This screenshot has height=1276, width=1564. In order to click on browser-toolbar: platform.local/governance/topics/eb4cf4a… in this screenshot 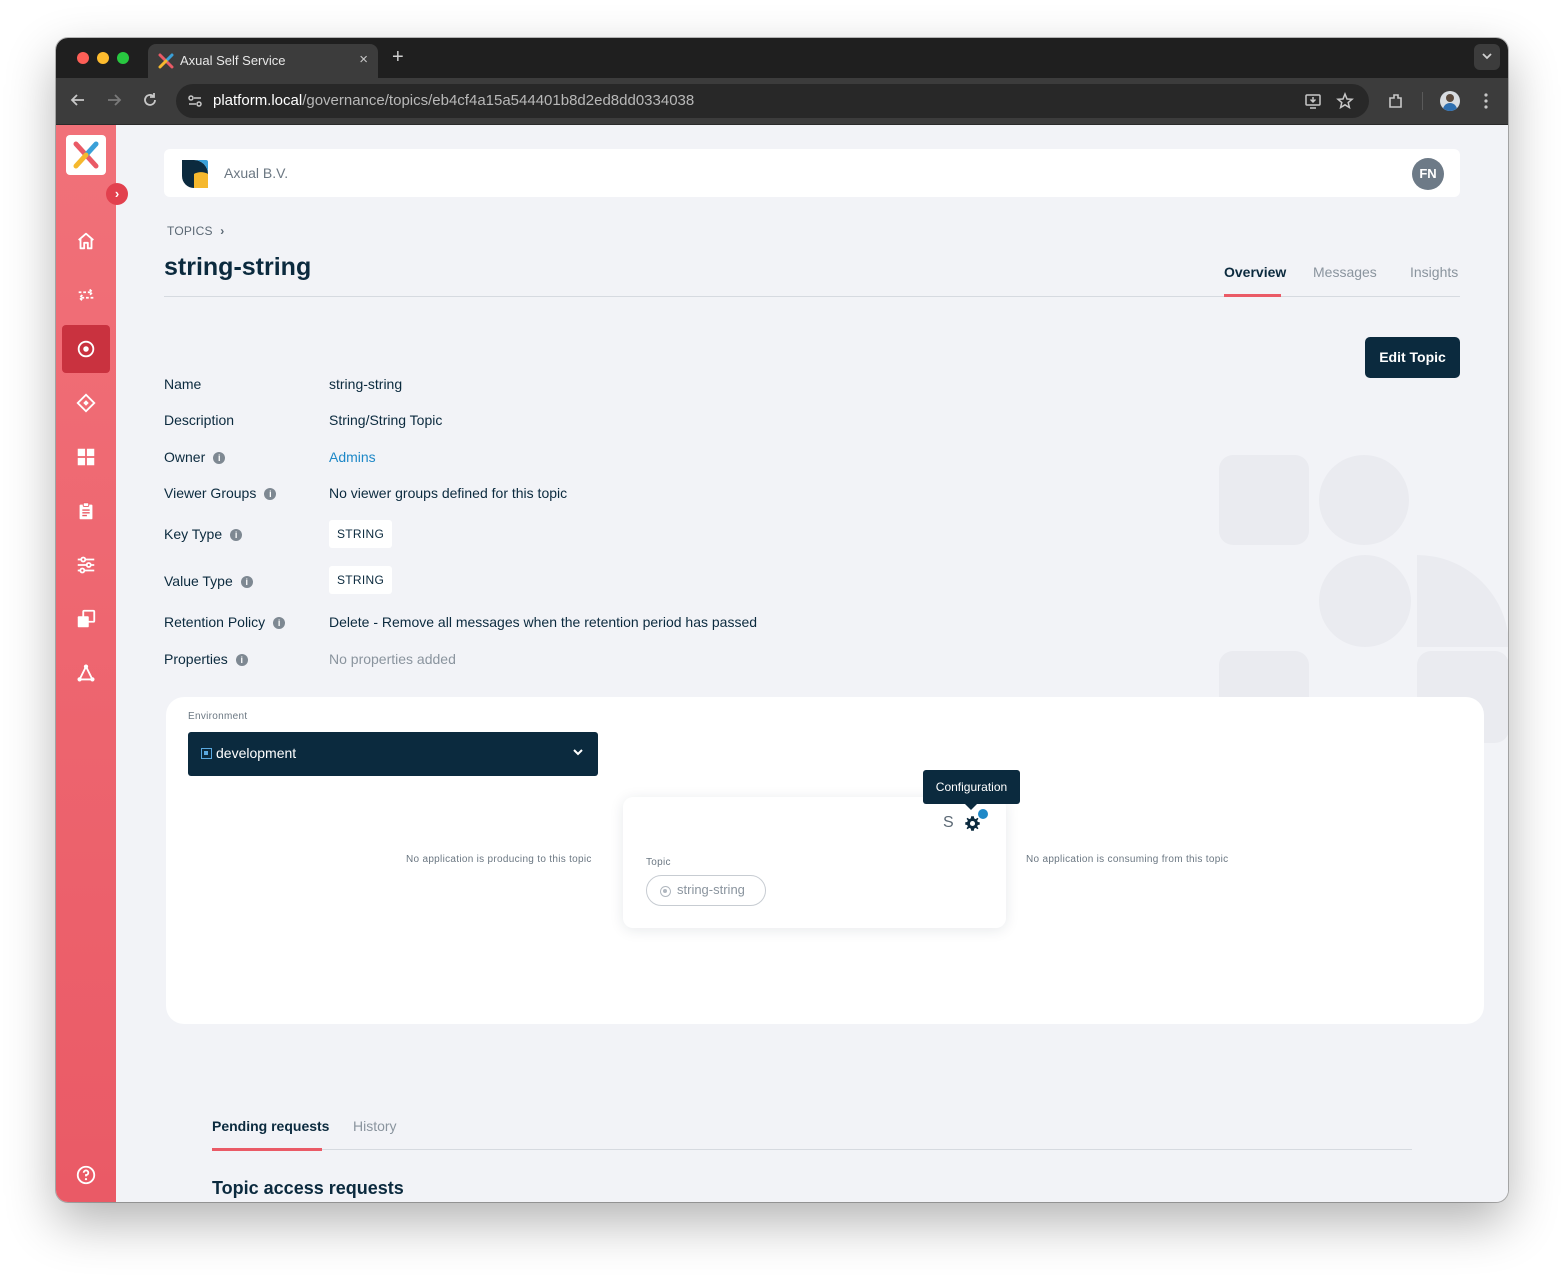, I will do `click(782, 101)`.